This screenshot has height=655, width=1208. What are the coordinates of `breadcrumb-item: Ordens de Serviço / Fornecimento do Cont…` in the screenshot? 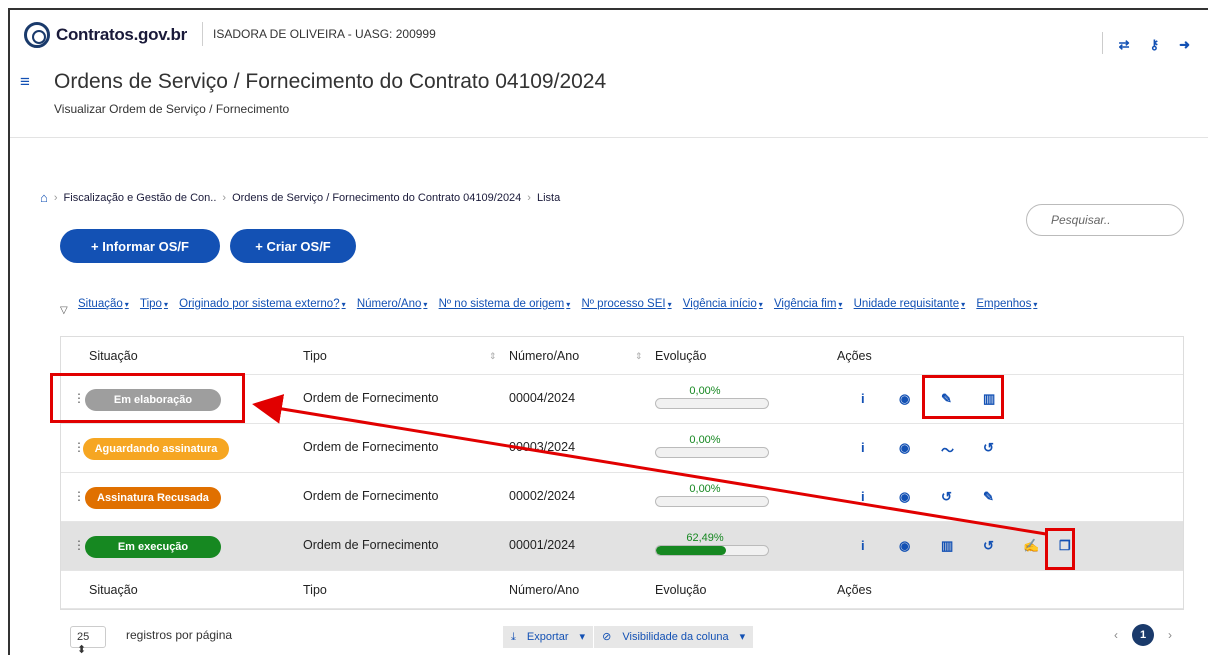 It's located at (376, 198).